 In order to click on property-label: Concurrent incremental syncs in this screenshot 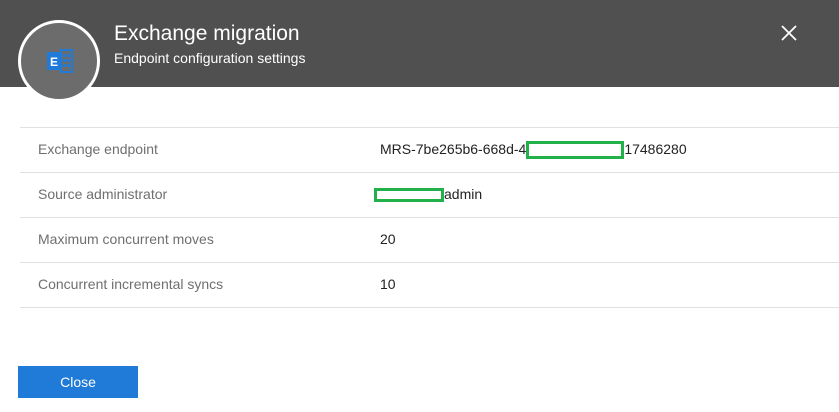, I will do `click(131, 284)`.